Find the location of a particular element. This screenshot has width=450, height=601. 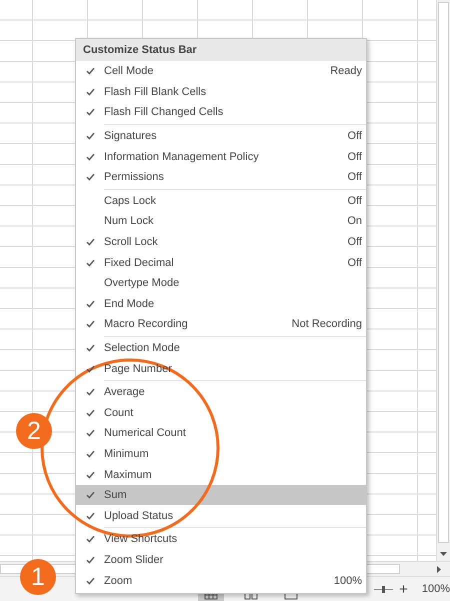

menu-item-label: Flash Fill Blank Cells is located at coordinates (156, 92).